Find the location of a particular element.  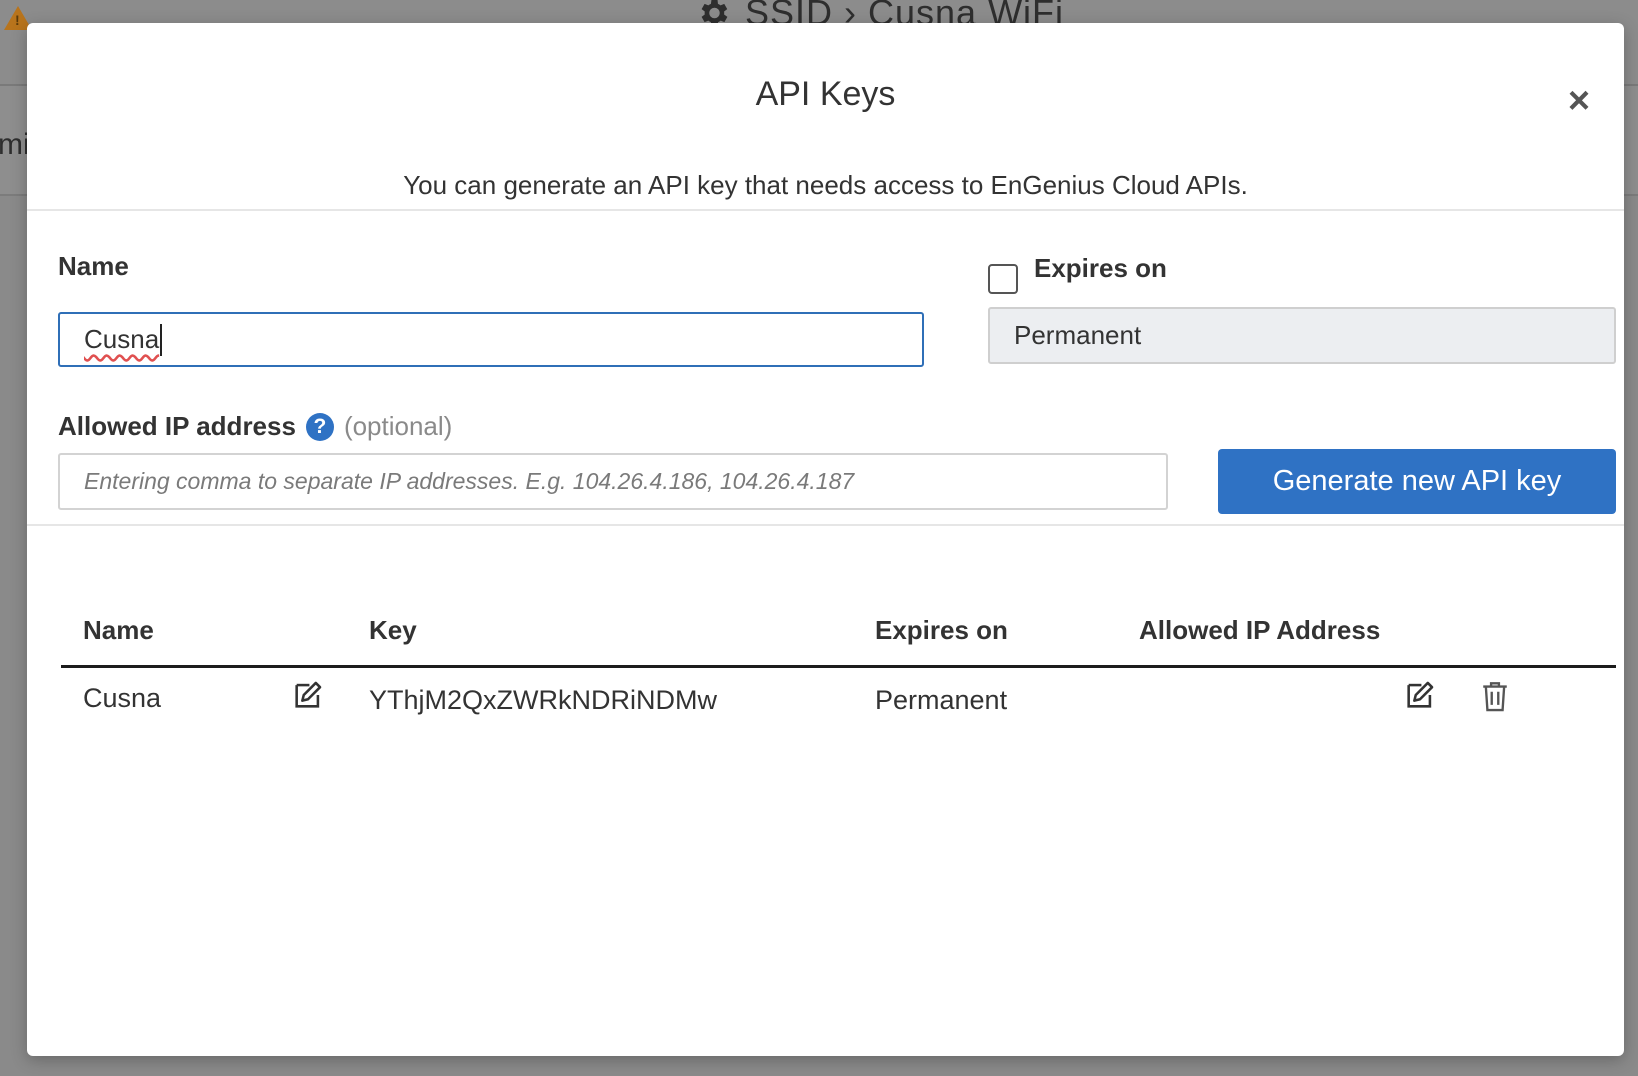

expires-field-value: Permanent is located at coordinates (1078, 335).